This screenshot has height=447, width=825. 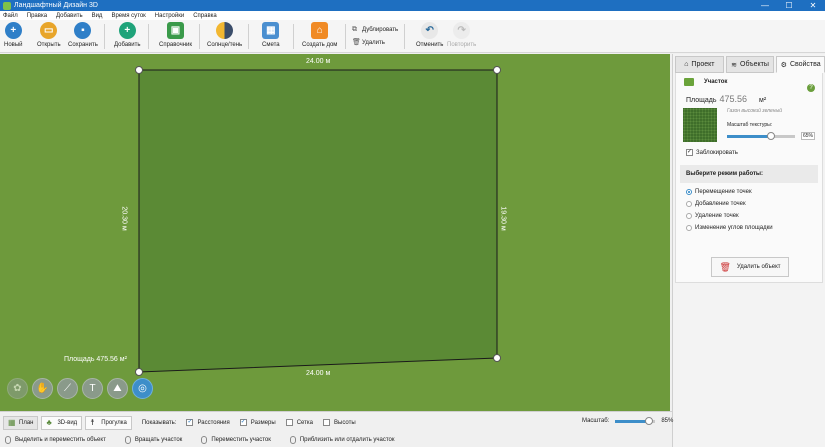 I want to click on texture-swatch, so click(x=700, y=125).